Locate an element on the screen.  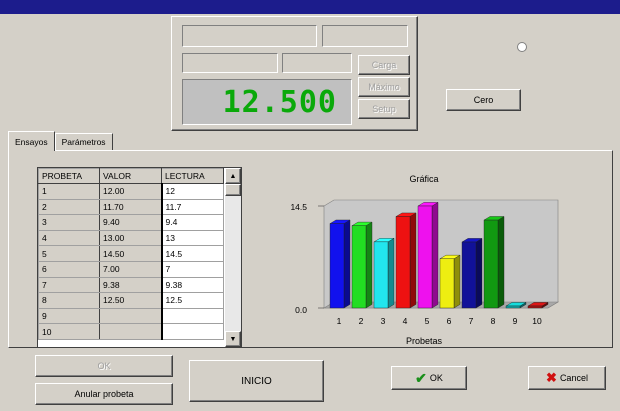
table-row: 5 14.50 14.5 is located at coordinates (131, 253).